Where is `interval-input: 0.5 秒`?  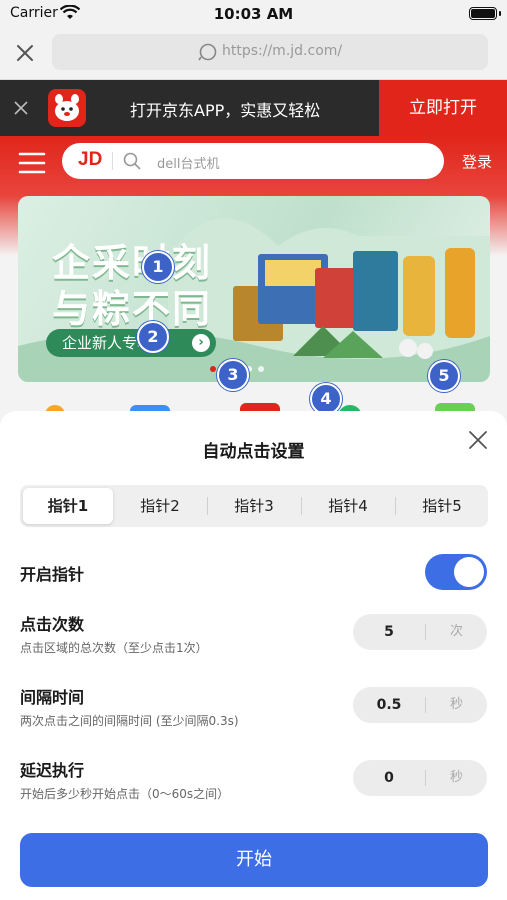
interval-input: 0.5 秒 is located at coordinates (420, 705).